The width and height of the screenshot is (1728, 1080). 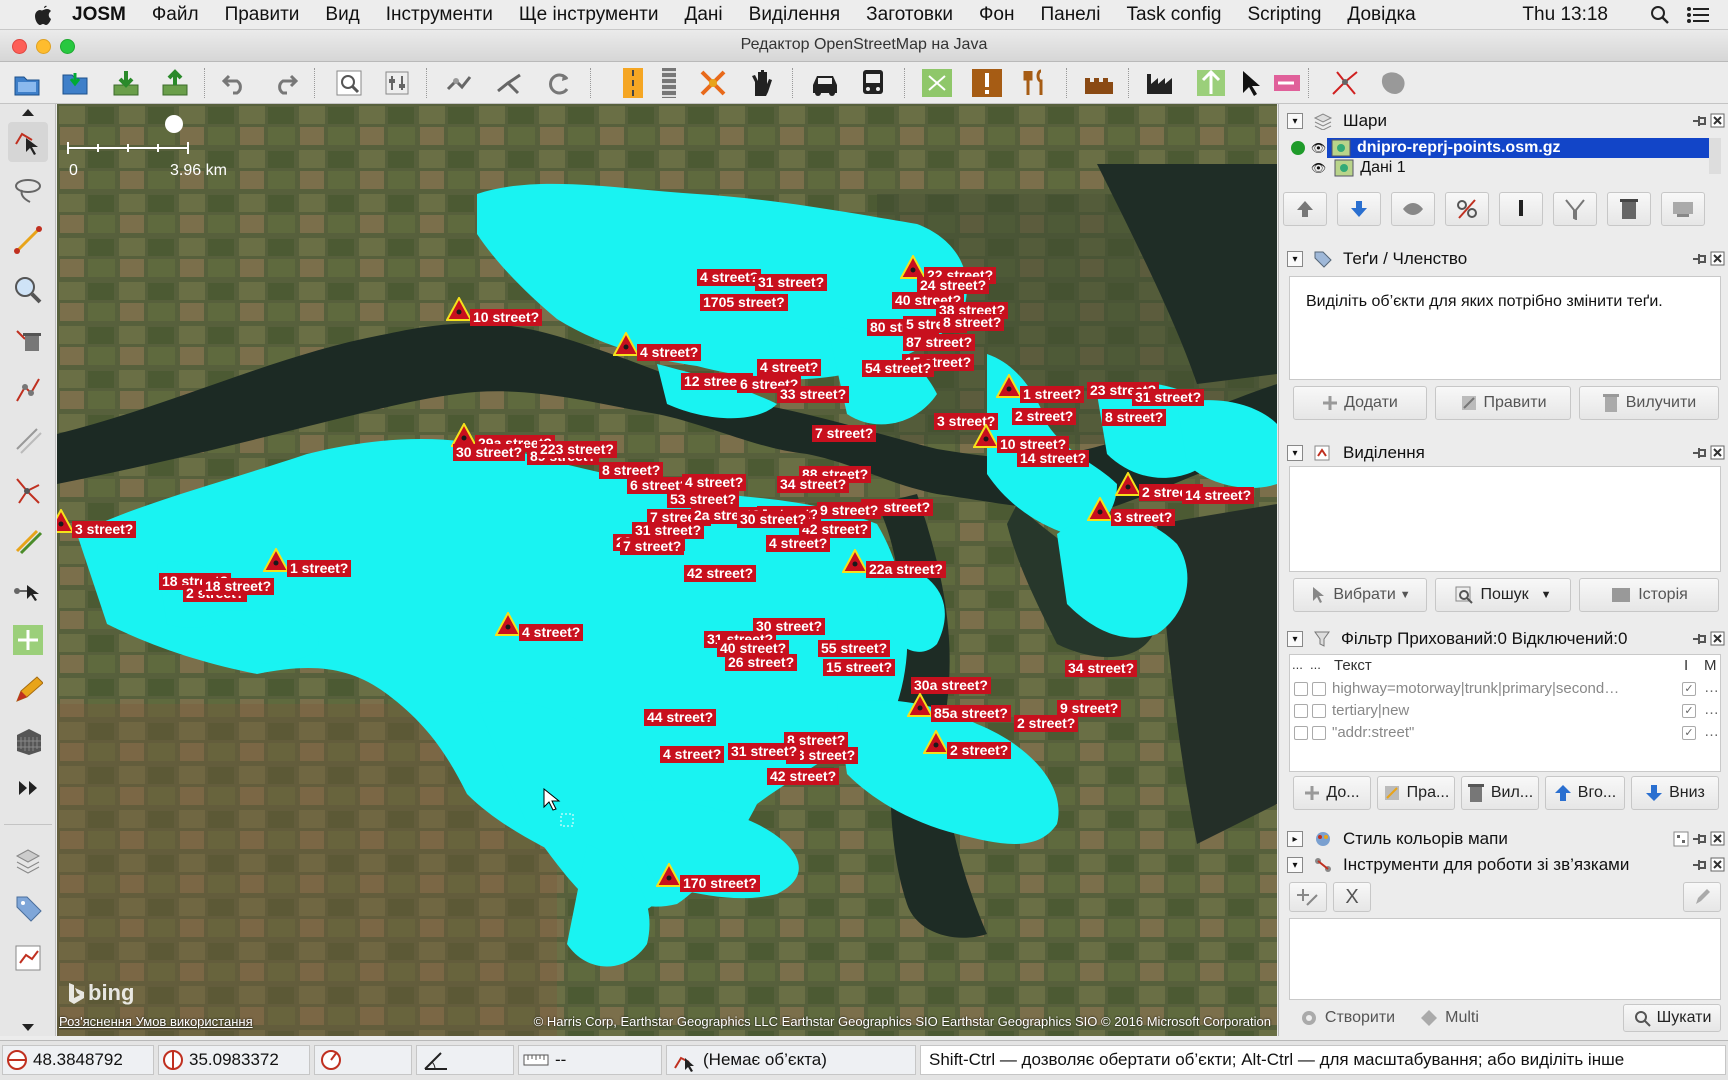 What do you see at coordinates (156, 1021) in the screenshot?
I see `terms-link: Роз'яснення Умов використання` at bounding box center [156, 1021].